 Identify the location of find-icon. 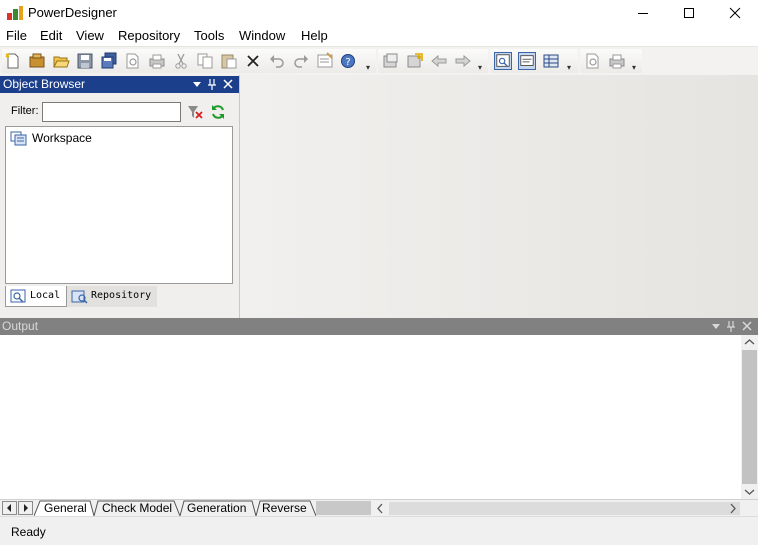
(593, 61).